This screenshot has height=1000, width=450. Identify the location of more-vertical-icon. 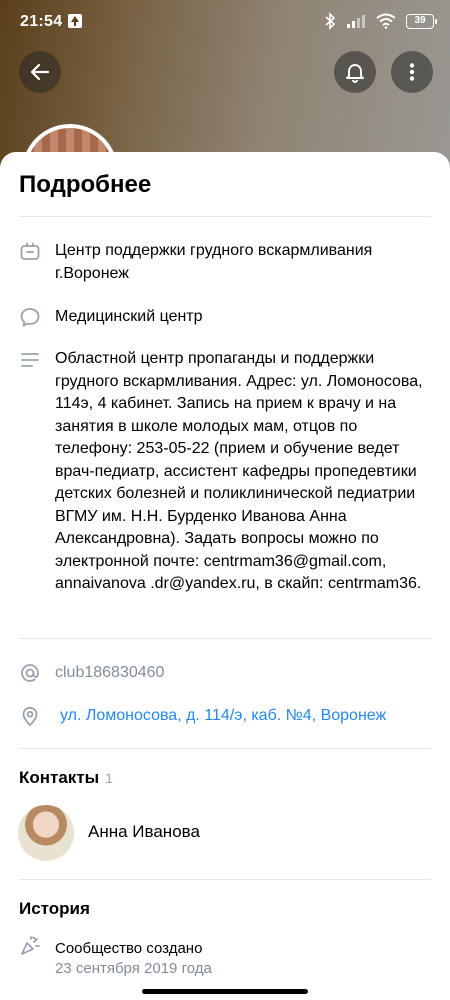
(412, 72).